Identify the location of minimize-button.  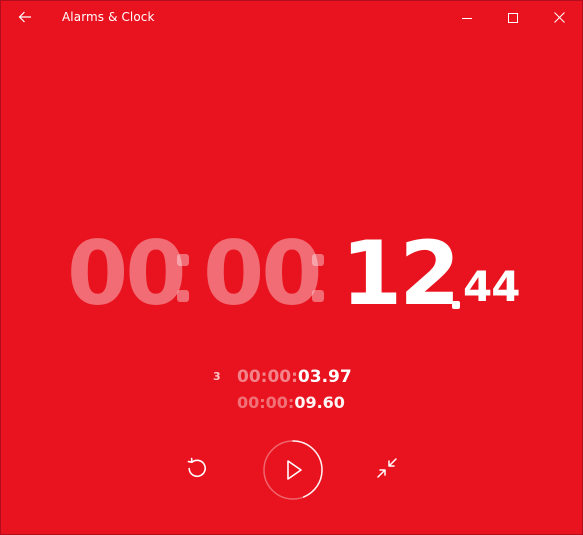
(467, 17).